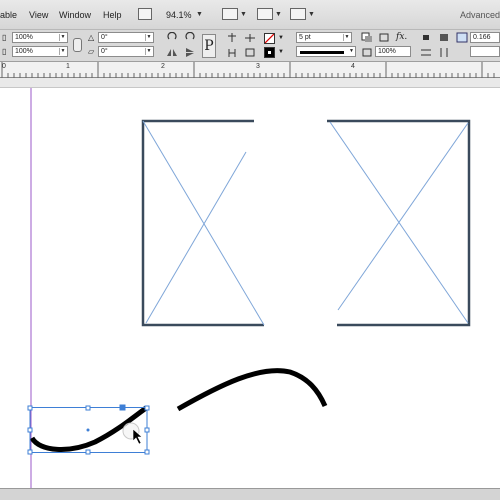 Image resolution: width=500 pixels, height=500 pixels. What do you see at coordinates (351, 51) in the screenshot?
I see `stroke-type-dropdown-icon: ▼` at bounding box center [351, 51].